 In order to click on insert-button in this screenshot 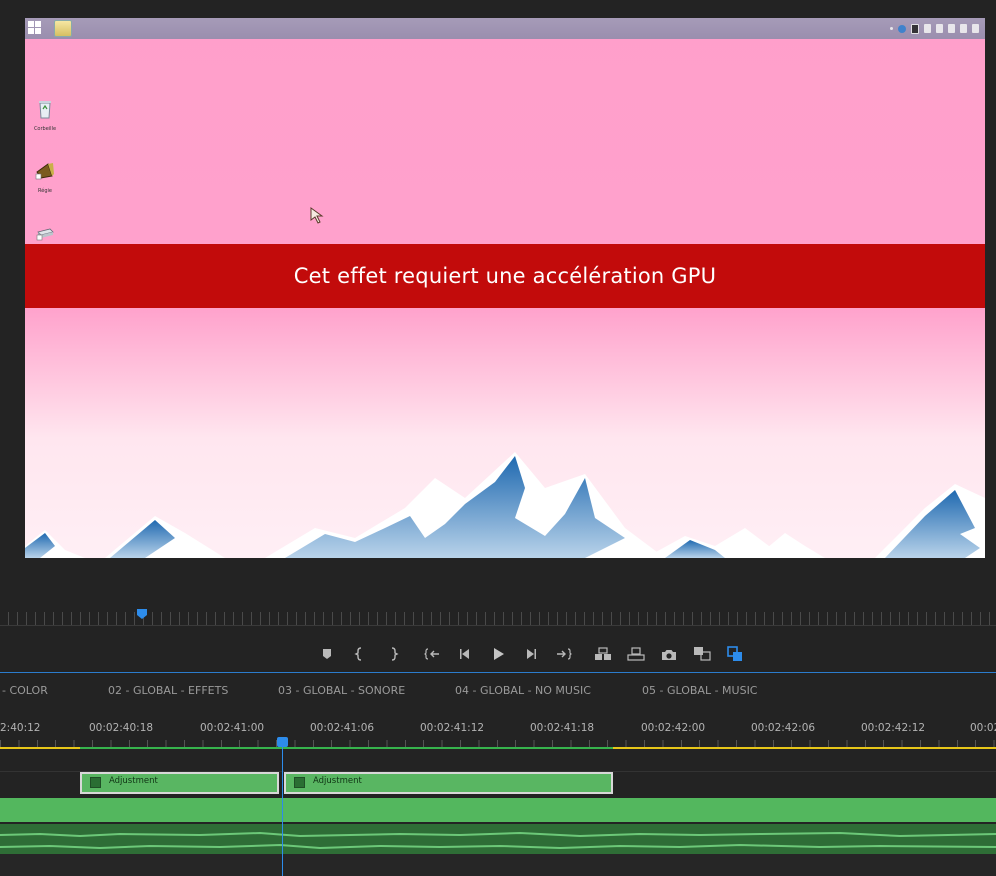, I will do `click(603, 654)`.